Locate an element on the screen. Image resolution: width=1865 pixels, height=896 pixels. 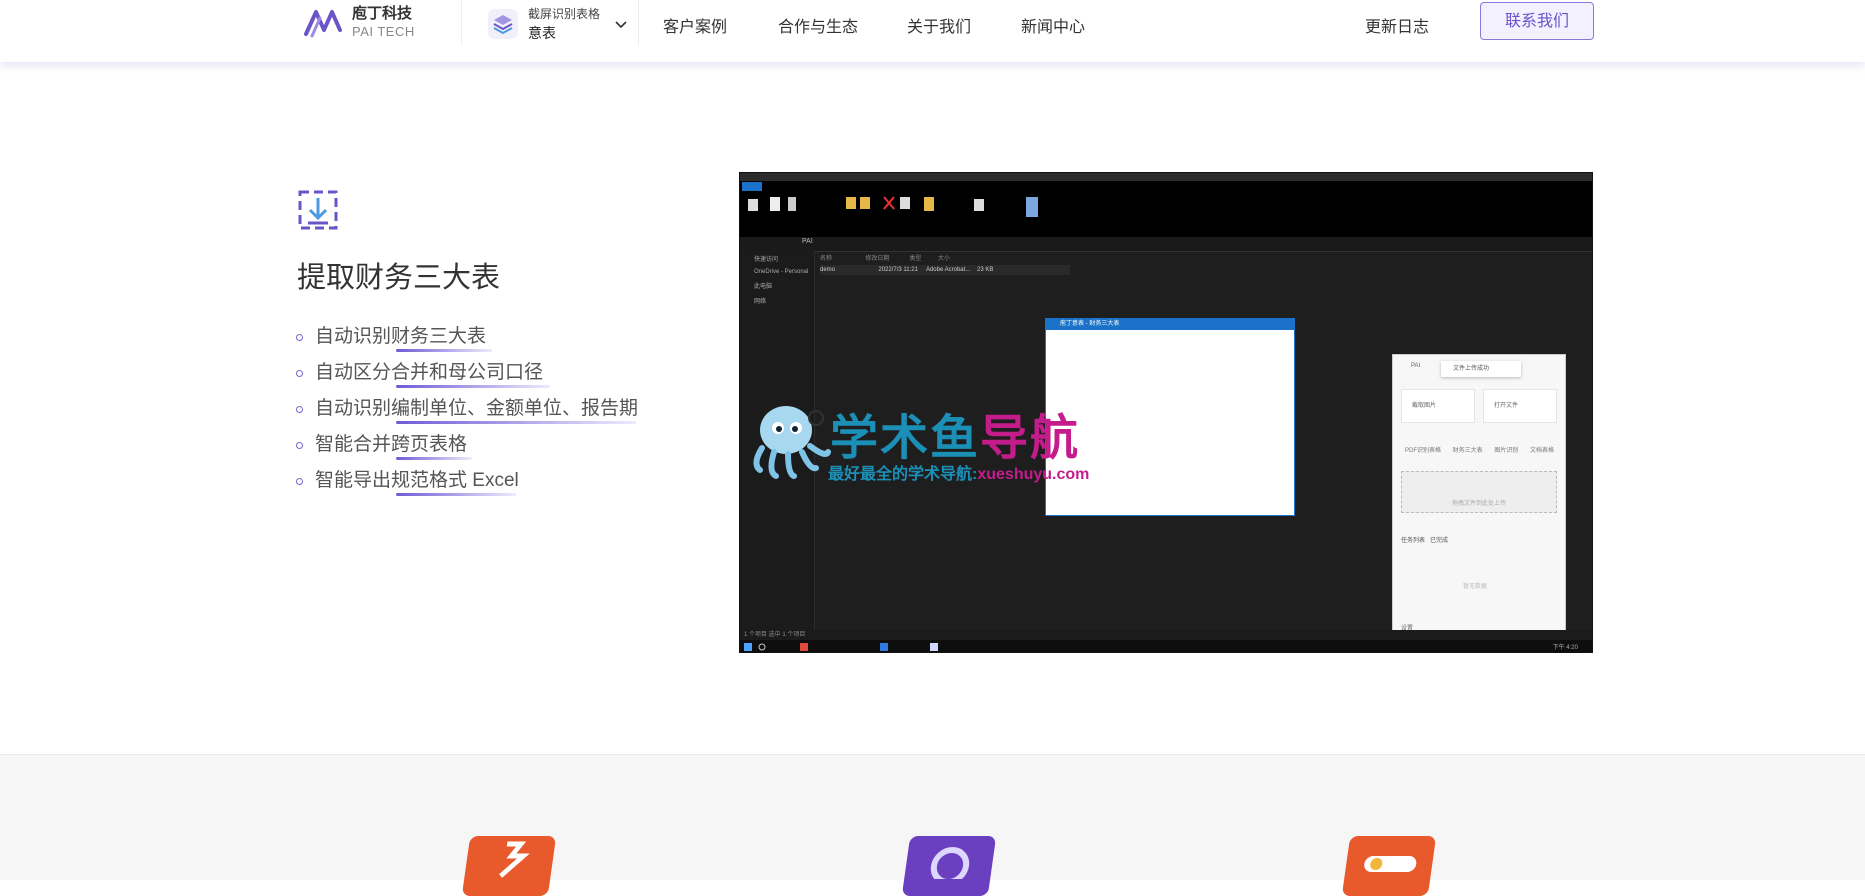
sidebar-item: OneDrive - Personal is located at coordinates (777, 272).